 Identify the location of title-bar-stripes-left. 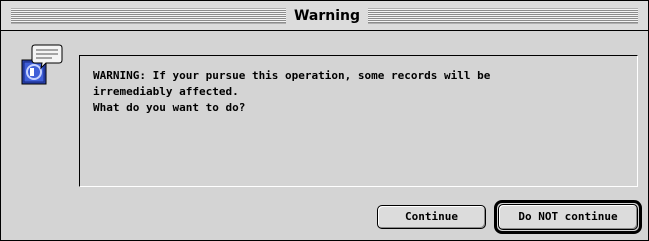
(148, 16).